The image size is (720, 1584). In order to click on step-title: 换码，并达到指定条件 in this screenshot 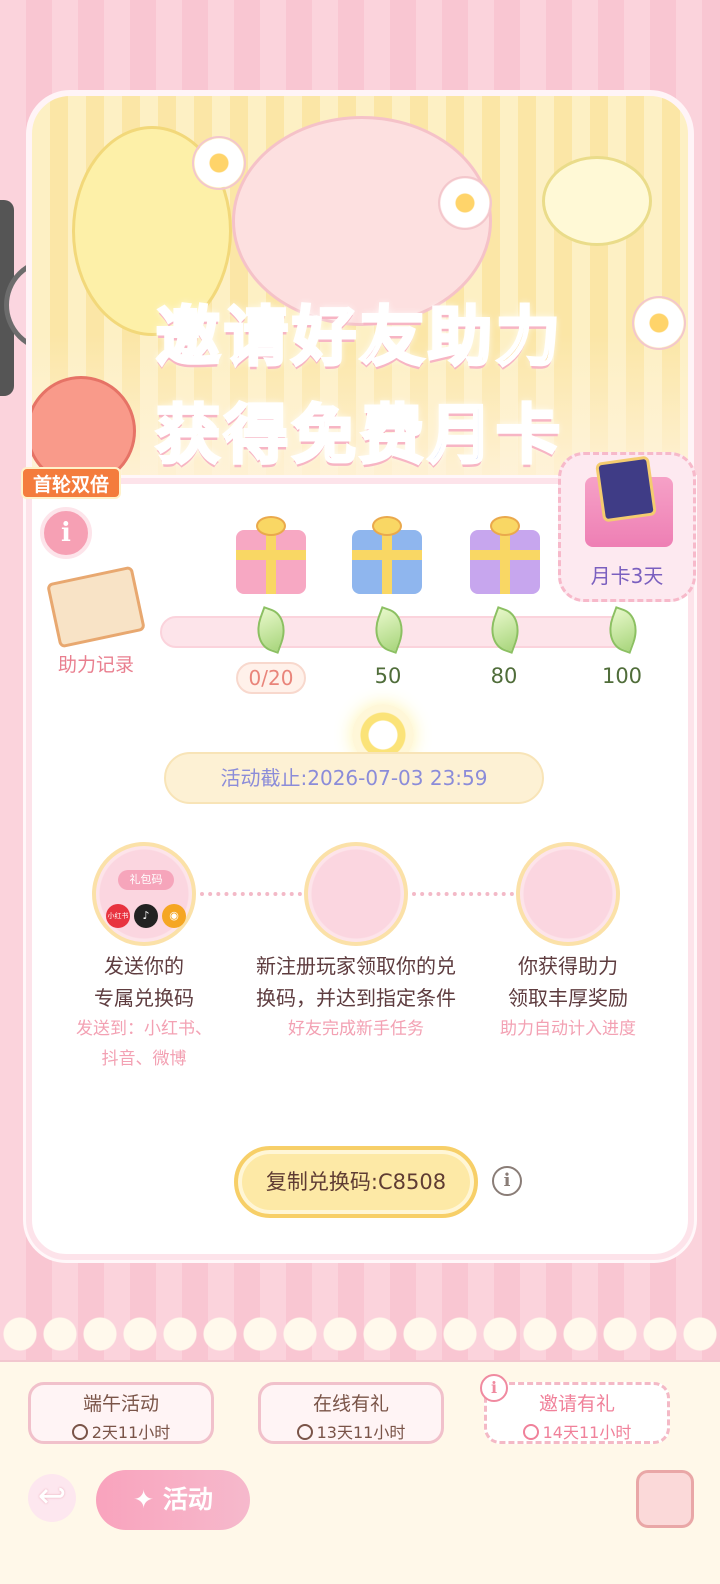, I will do `click(356, 998)`.